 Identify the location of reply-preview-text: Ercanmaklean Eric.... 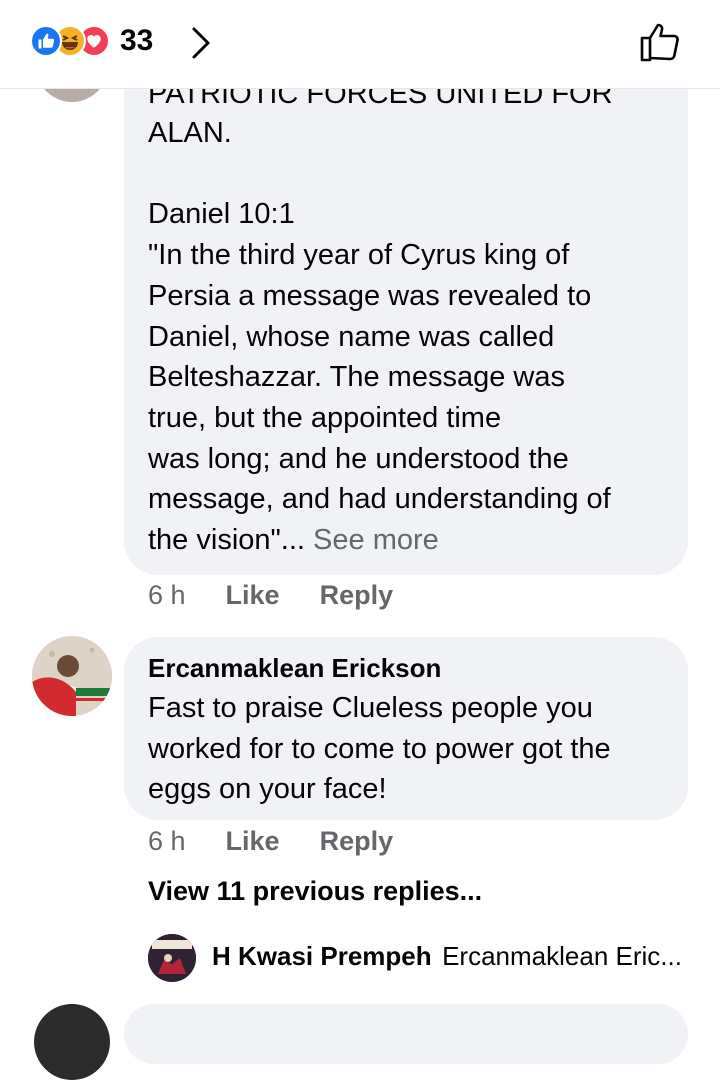
(562, 956).